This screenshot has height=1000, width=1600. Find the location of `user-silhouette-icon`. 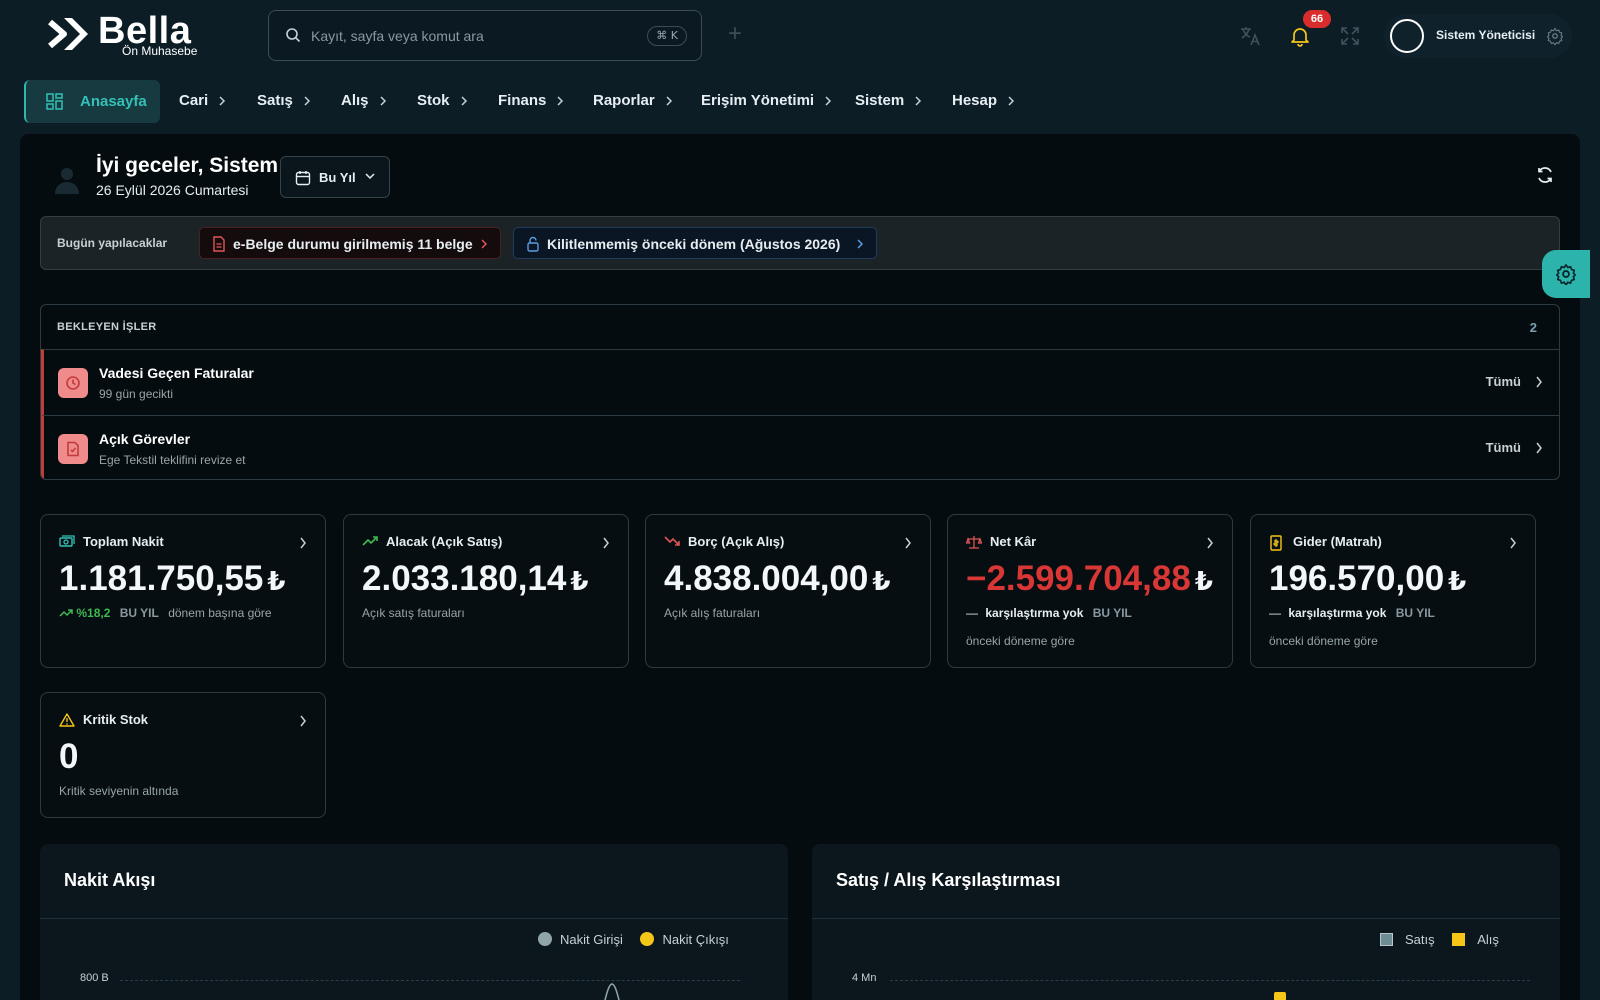

user-silhouette-icon is located at coordinates (67, 181).